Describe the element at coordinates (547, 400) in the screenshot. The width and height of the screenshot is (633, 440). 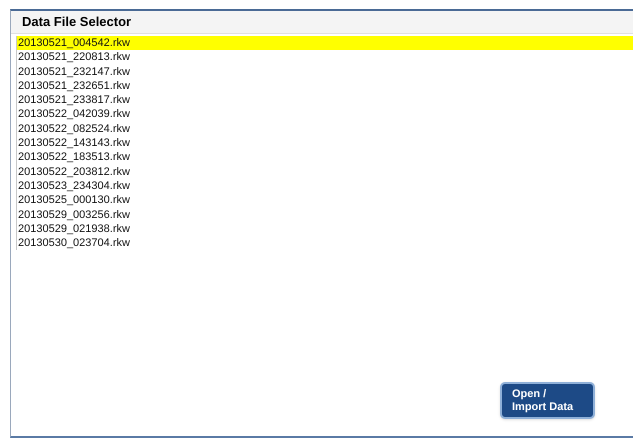
I see `open-import-button: Open / Import Data` at that location.